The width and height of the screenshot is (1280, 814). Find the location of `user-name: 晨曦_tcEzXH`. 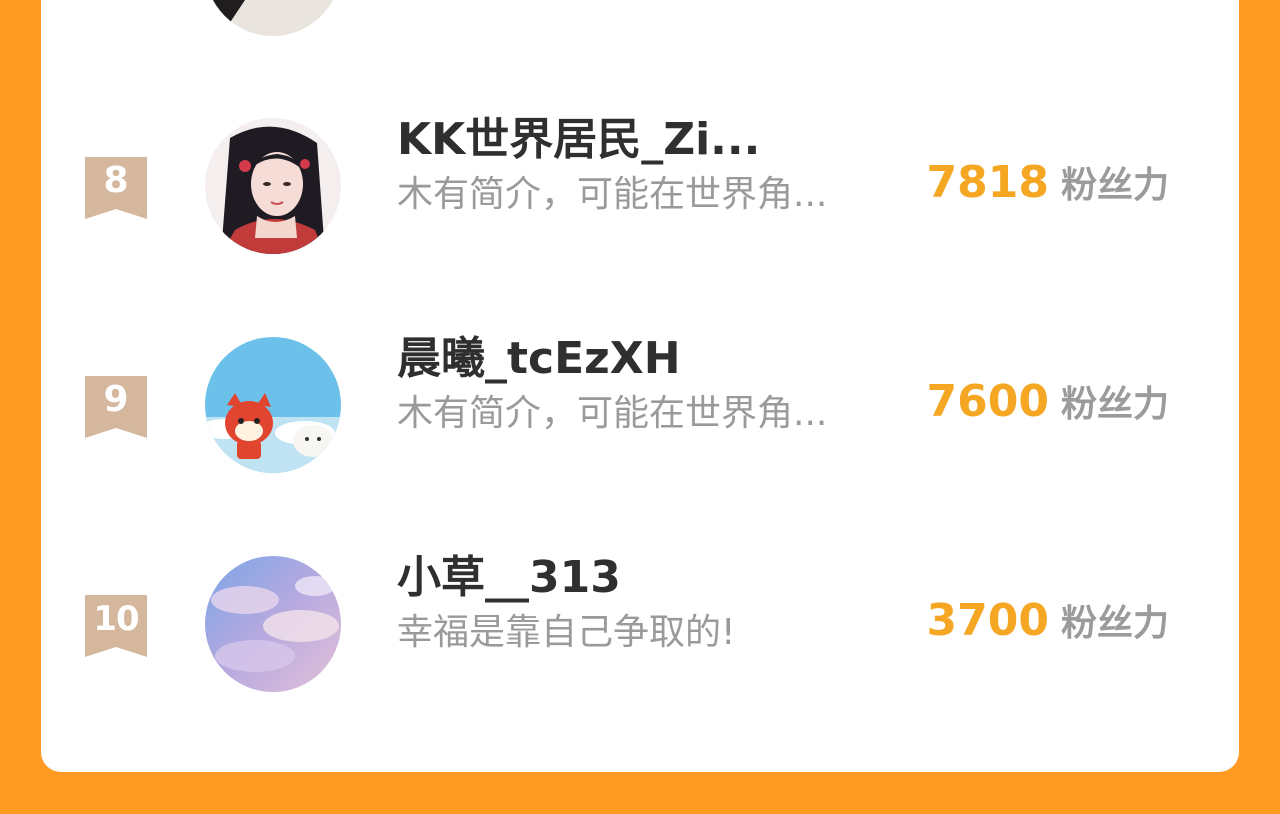

user-name: 晨曦_tcEzXH is located at coordinates (539, 359).